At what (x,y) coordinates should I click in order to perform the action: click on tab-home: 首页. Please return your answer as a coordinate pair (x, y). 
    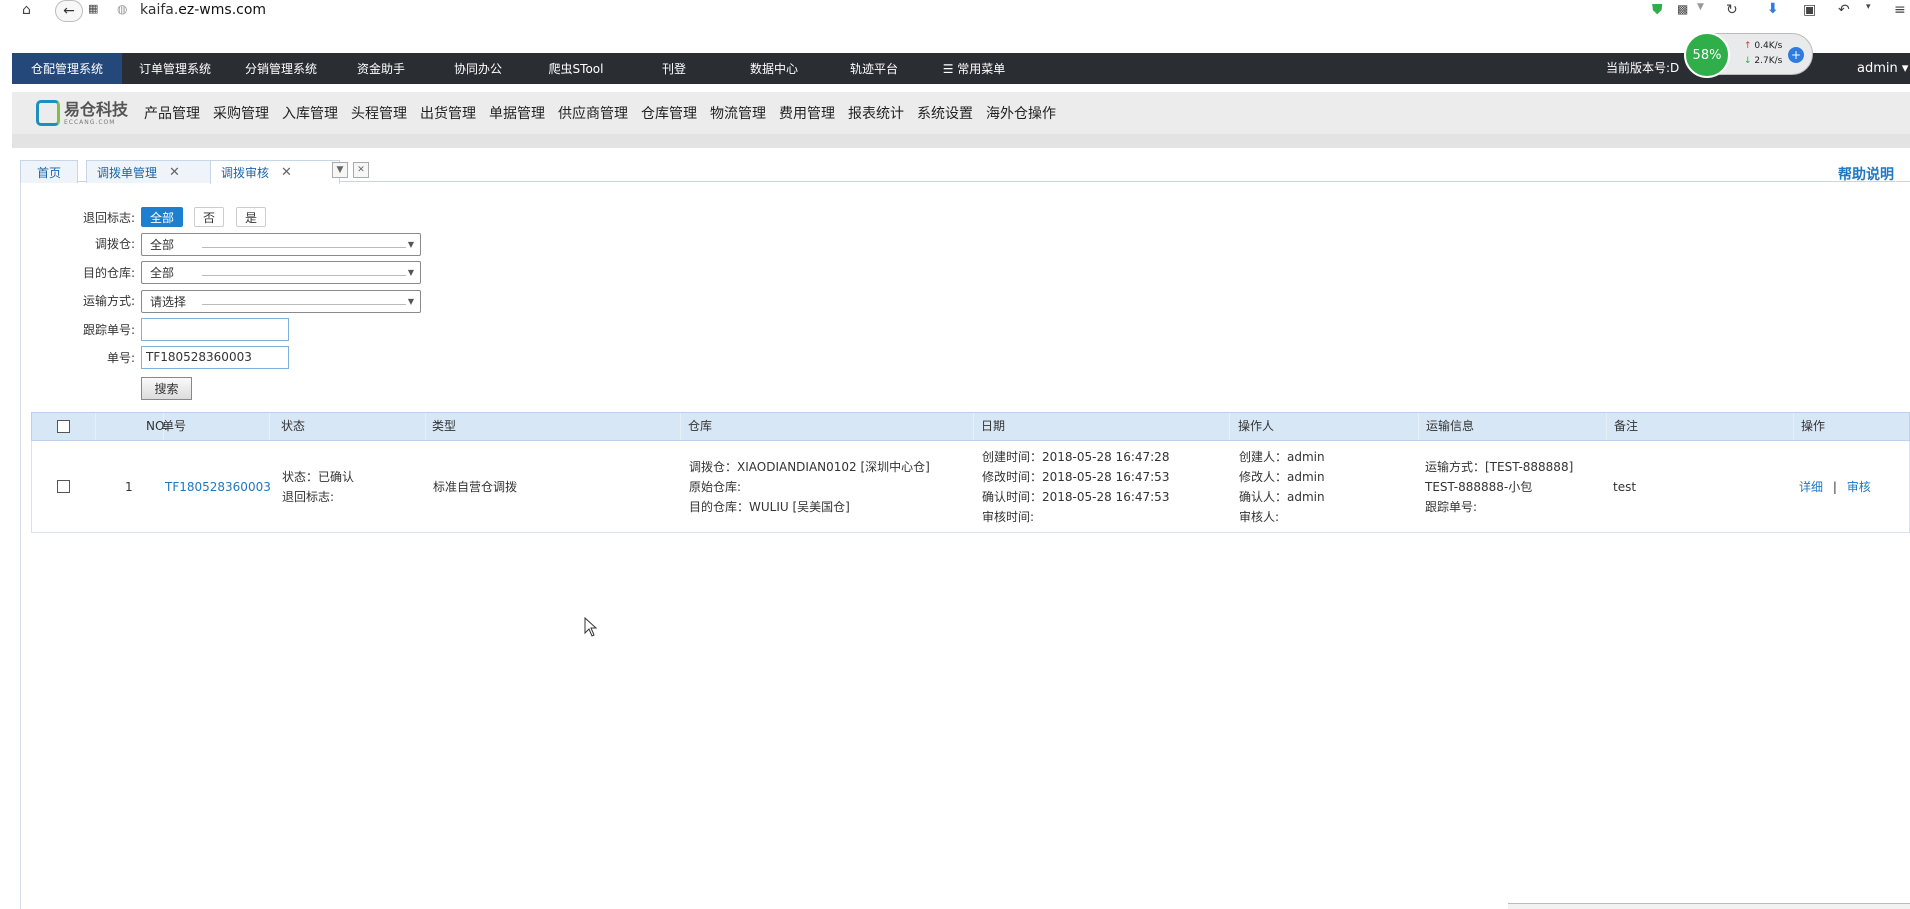
    Looking at the image, I should click on (49, 171).